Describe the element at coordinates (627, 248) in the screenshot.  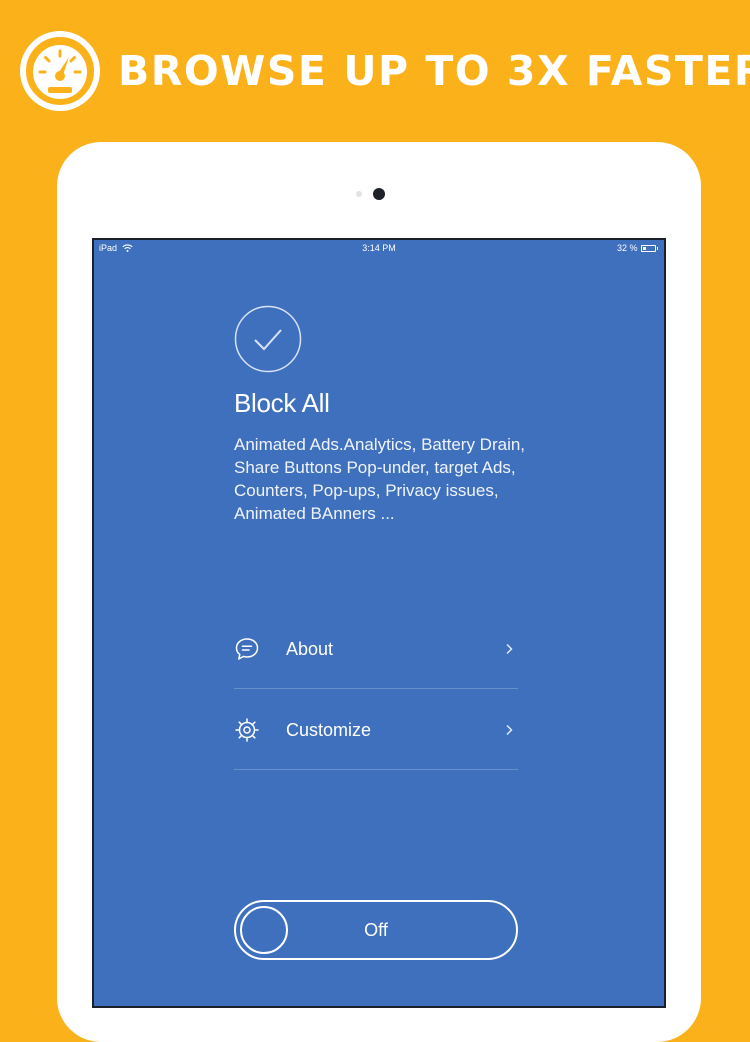
I see `battery-percent: 32 %` at that location.